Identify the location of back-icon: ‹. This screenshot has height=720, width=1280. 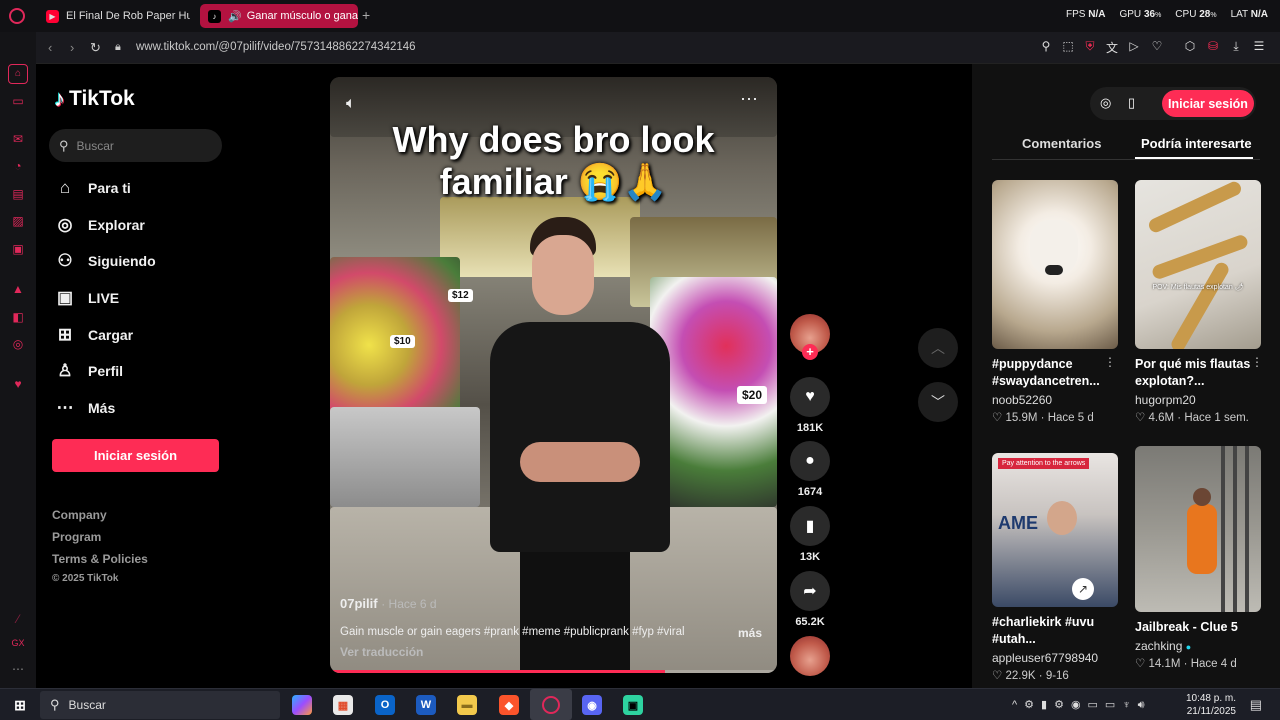
(50, 47).